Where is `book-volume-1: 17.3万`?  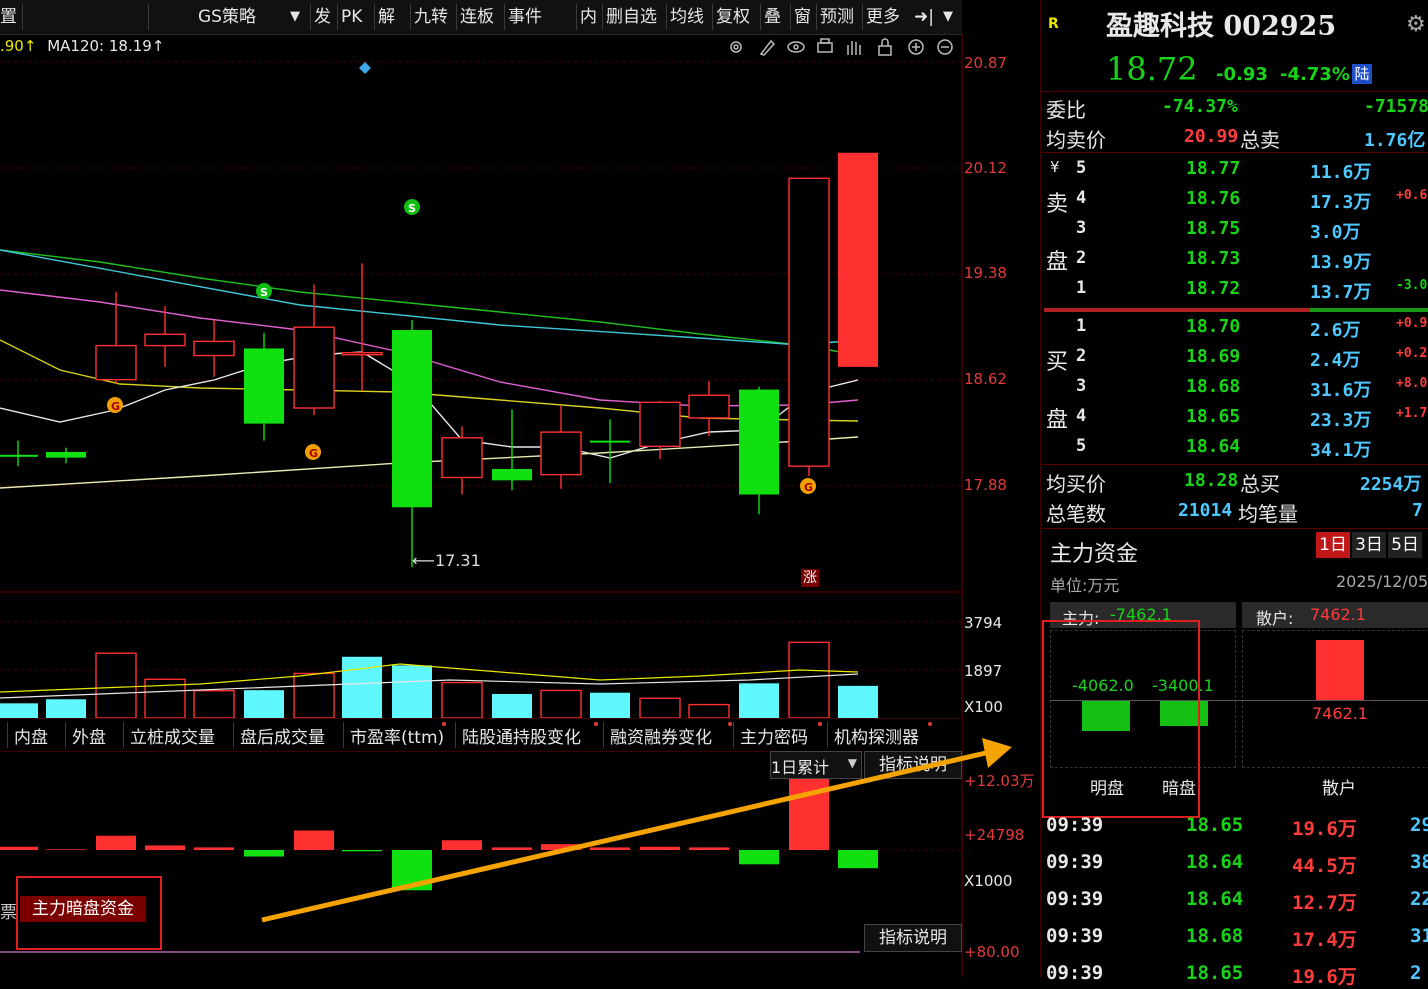
book-volume-1: 17.3万 is located at coordinates (1341, 202).